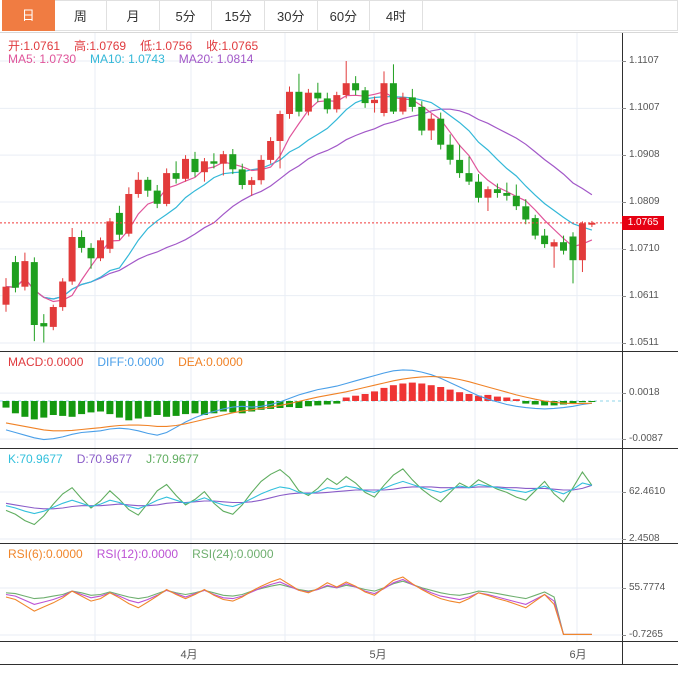  Describe the element at coordinates (186, 15) in the screenshot. I see `tab-5min: 5分` at that location.